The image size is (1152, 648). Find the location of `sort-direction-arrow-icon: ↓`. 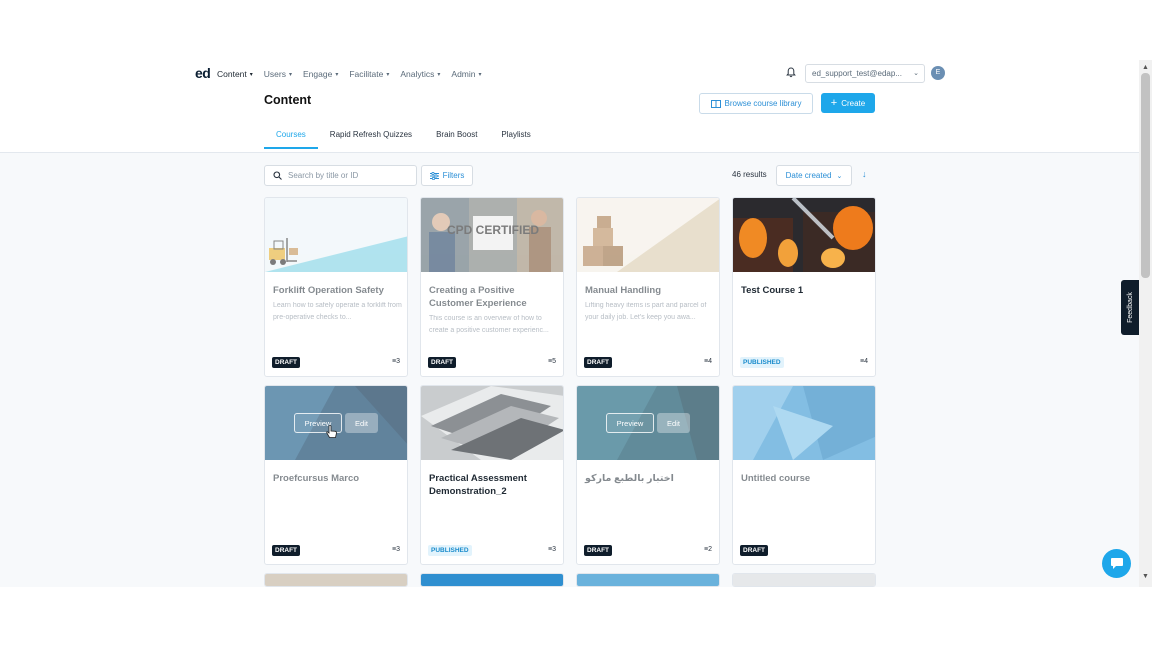

sort-direction-arrow-icon: ↓ is located at coordinates (864, 174).